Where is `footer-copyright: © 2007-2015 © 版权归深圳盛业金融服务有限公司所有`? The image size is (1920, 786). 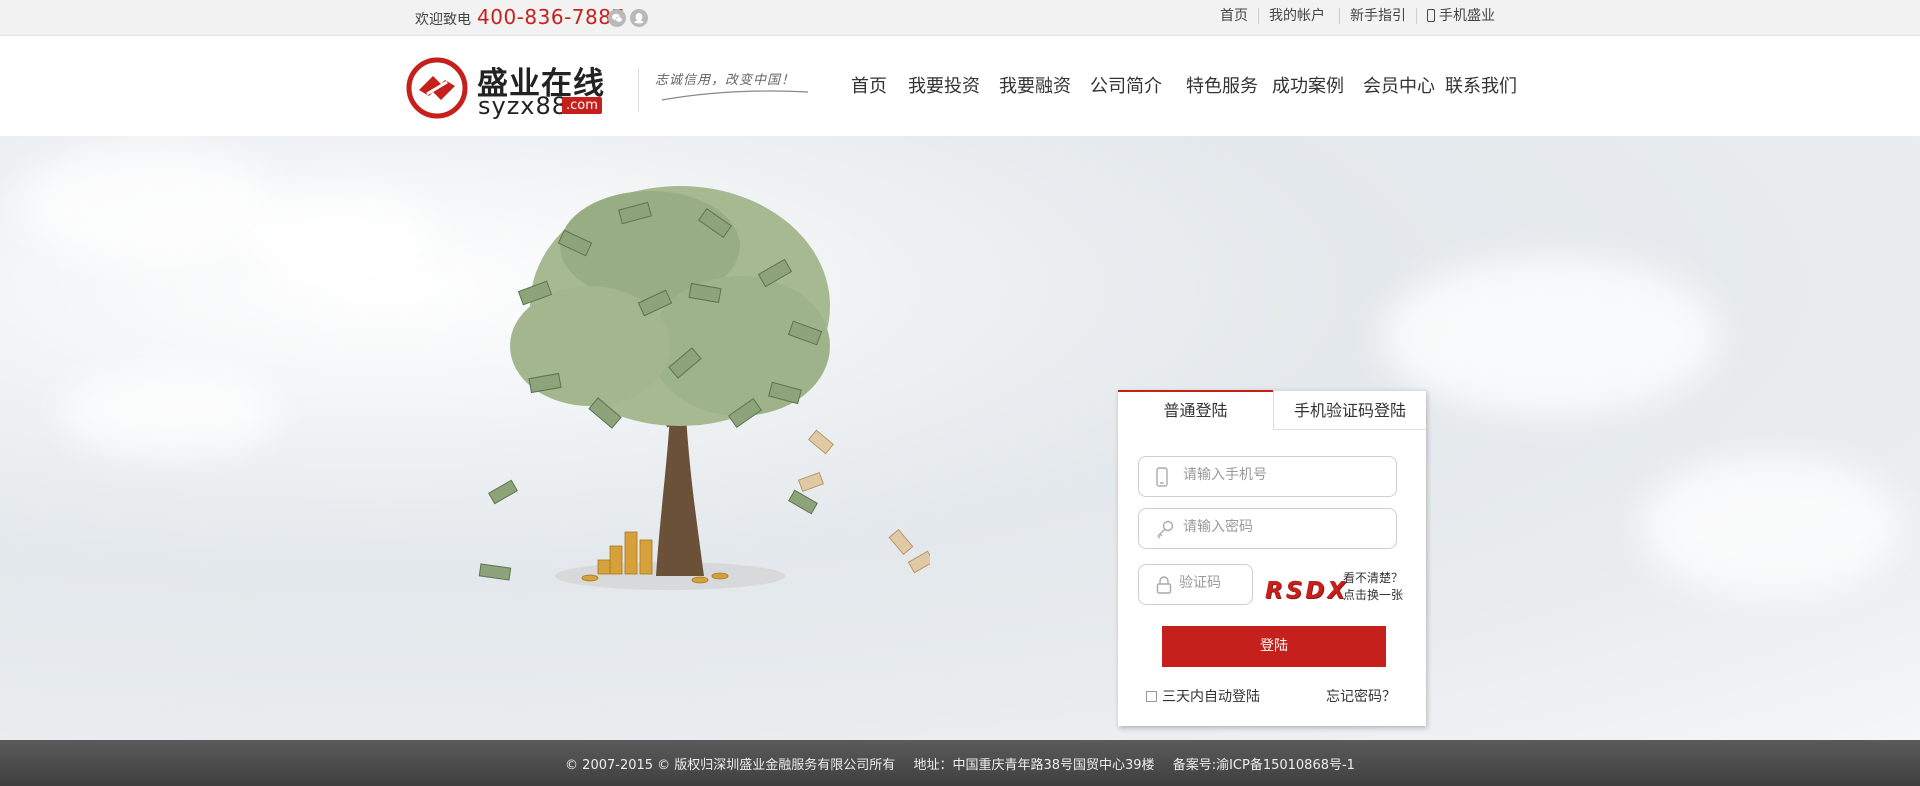 footer-copyright: © 2007-2015 © 版权归深圳盛业金融服务有限公司所有 is located at coordinates (730, 765).